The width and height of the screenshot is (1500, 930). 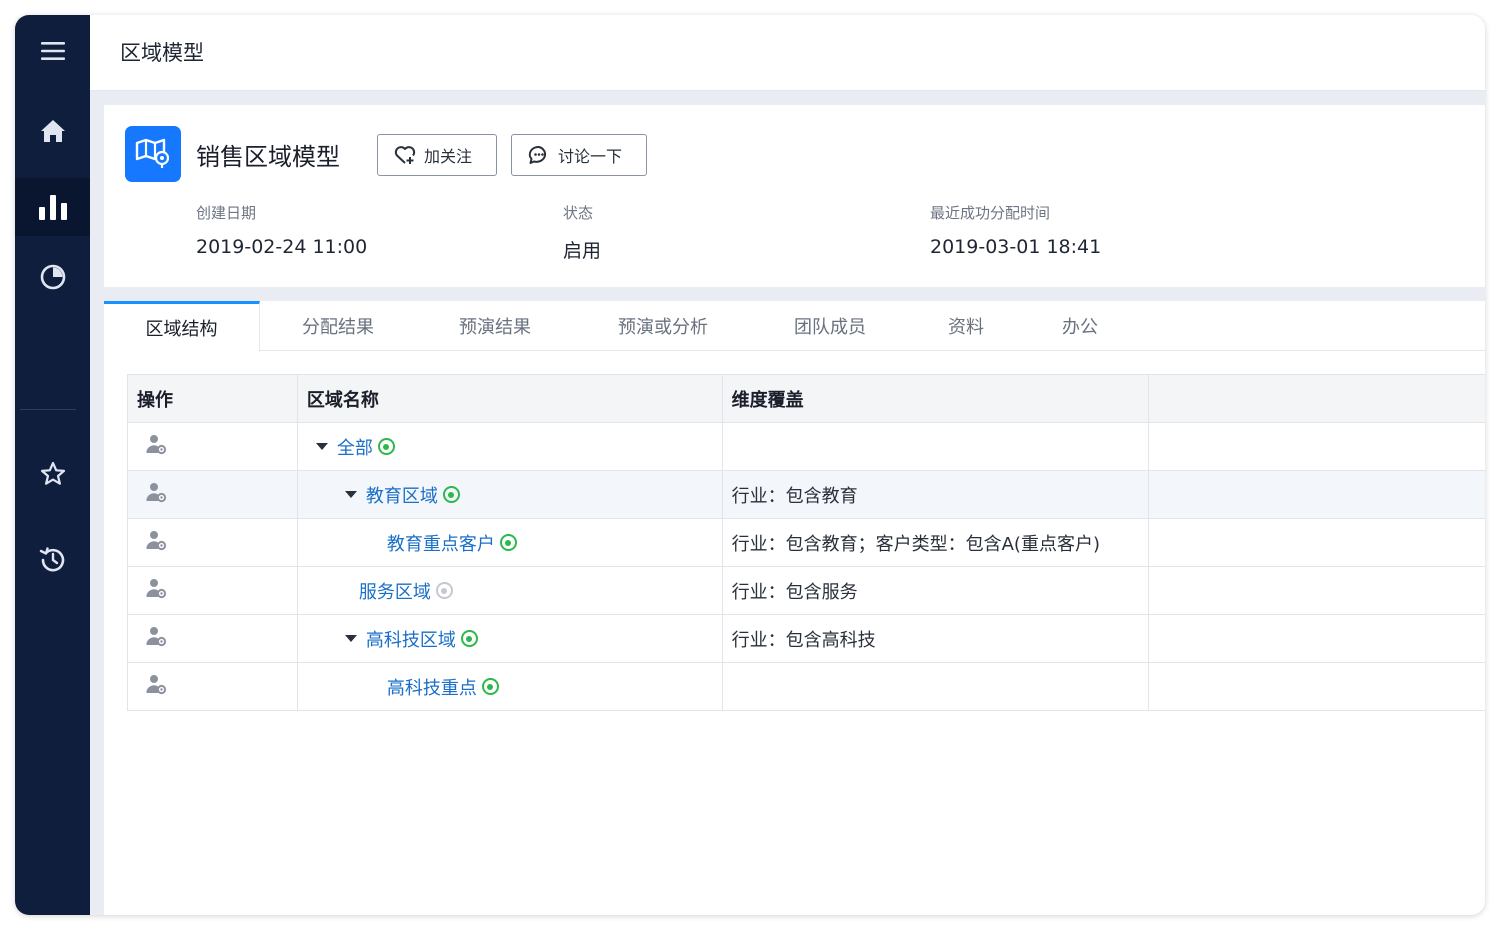 What do you see at coordinates (935, 638) in the screenshot?
I see `coverage-cell: 行业：包含高科技` at bounding box center [935, 638].